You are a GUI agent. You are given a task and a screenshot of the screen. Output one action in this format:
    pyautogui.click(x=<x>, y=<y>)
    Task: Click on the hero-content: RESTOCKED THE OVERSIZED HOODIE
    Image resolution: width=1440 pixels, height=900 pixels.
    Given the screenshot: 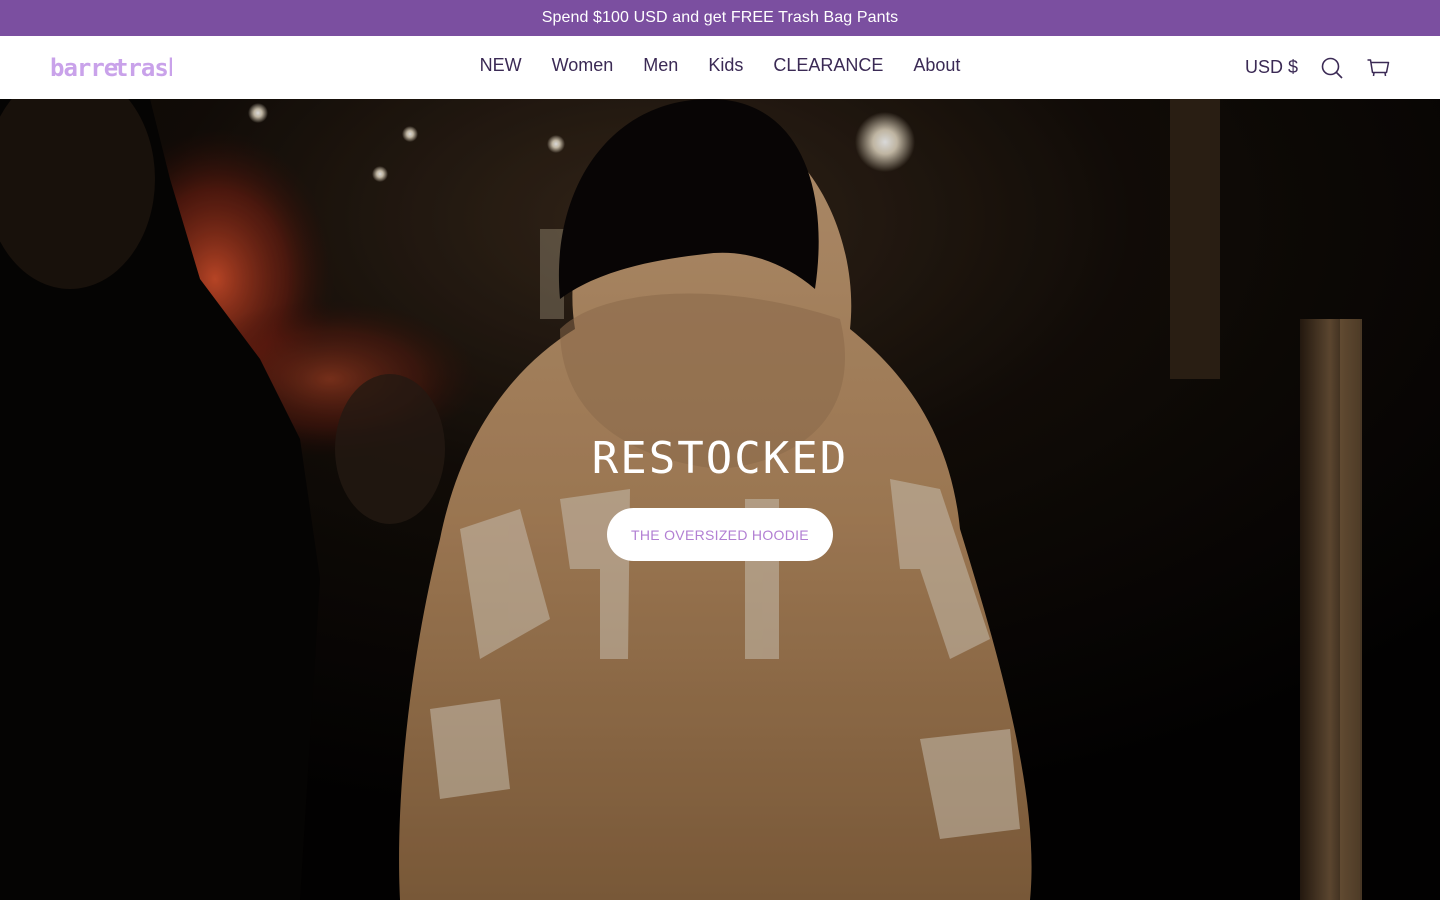 What is the action you would take?
    pyautogui.click(x=720, y=499)
    